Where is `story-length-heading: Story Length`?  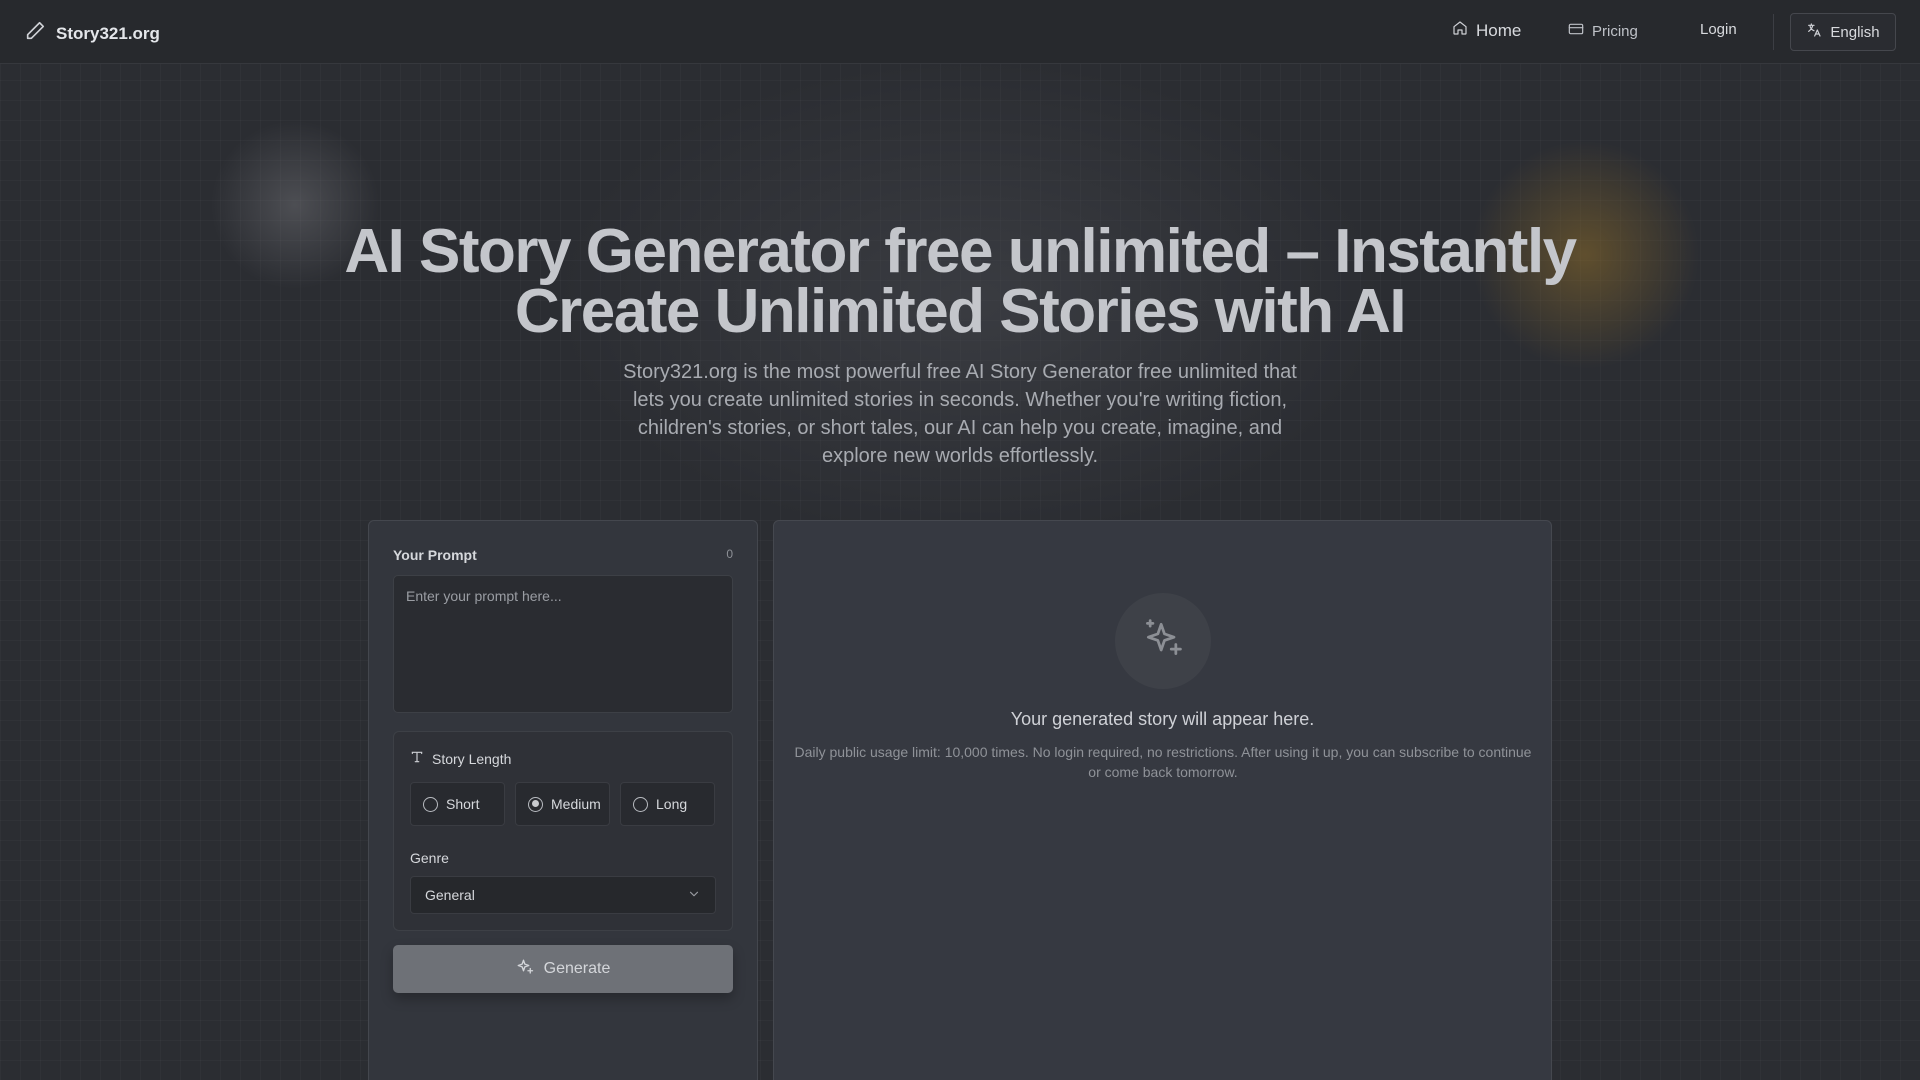 story-length-heading: Story Length is located at coordinates (460, 758).